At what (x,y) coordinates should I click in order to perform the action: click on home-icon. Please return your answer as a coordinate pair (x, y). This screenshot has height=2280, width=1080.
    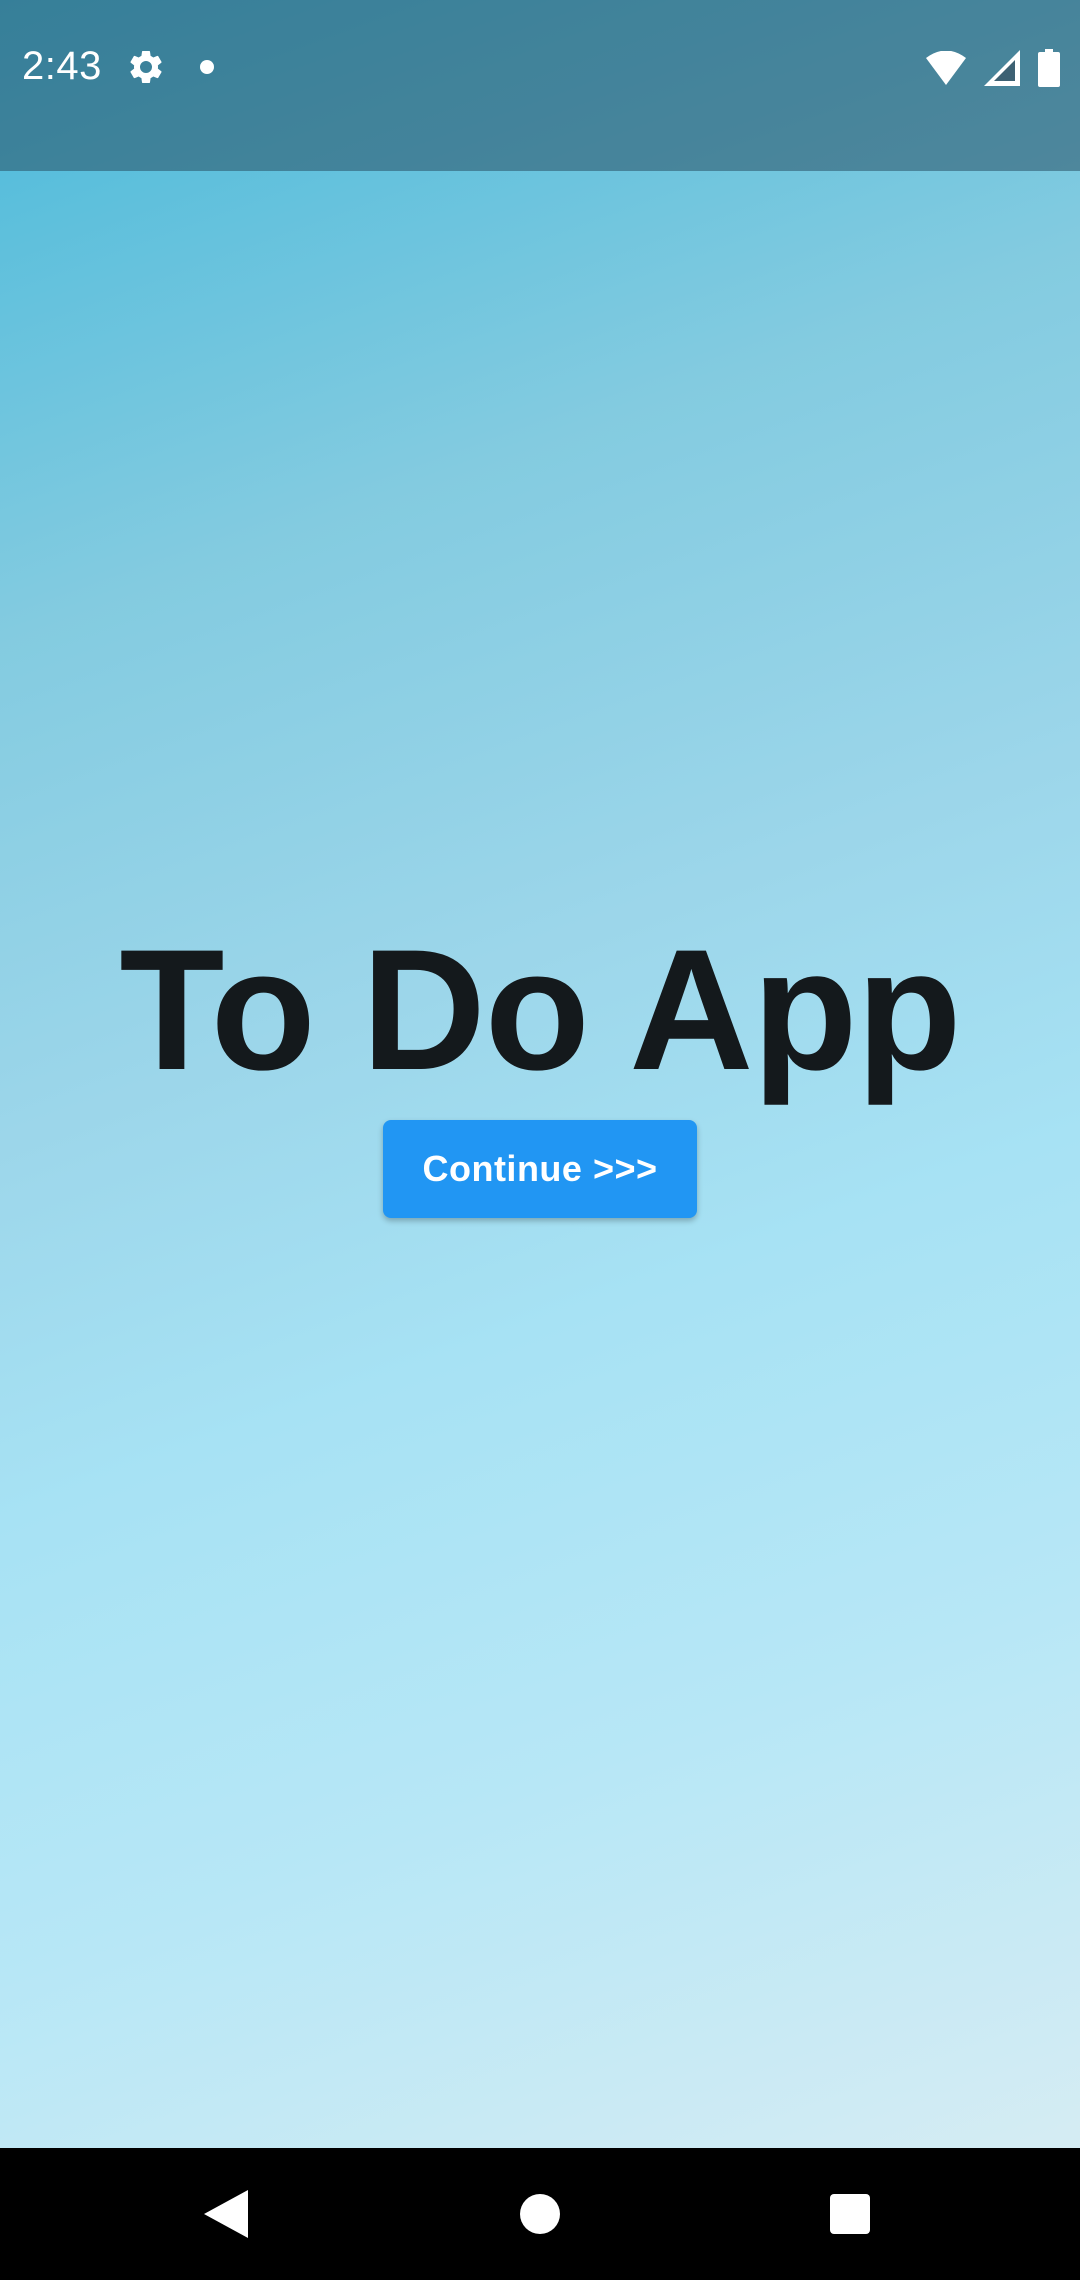
    Looking at the image, I should click on (540, 2214).